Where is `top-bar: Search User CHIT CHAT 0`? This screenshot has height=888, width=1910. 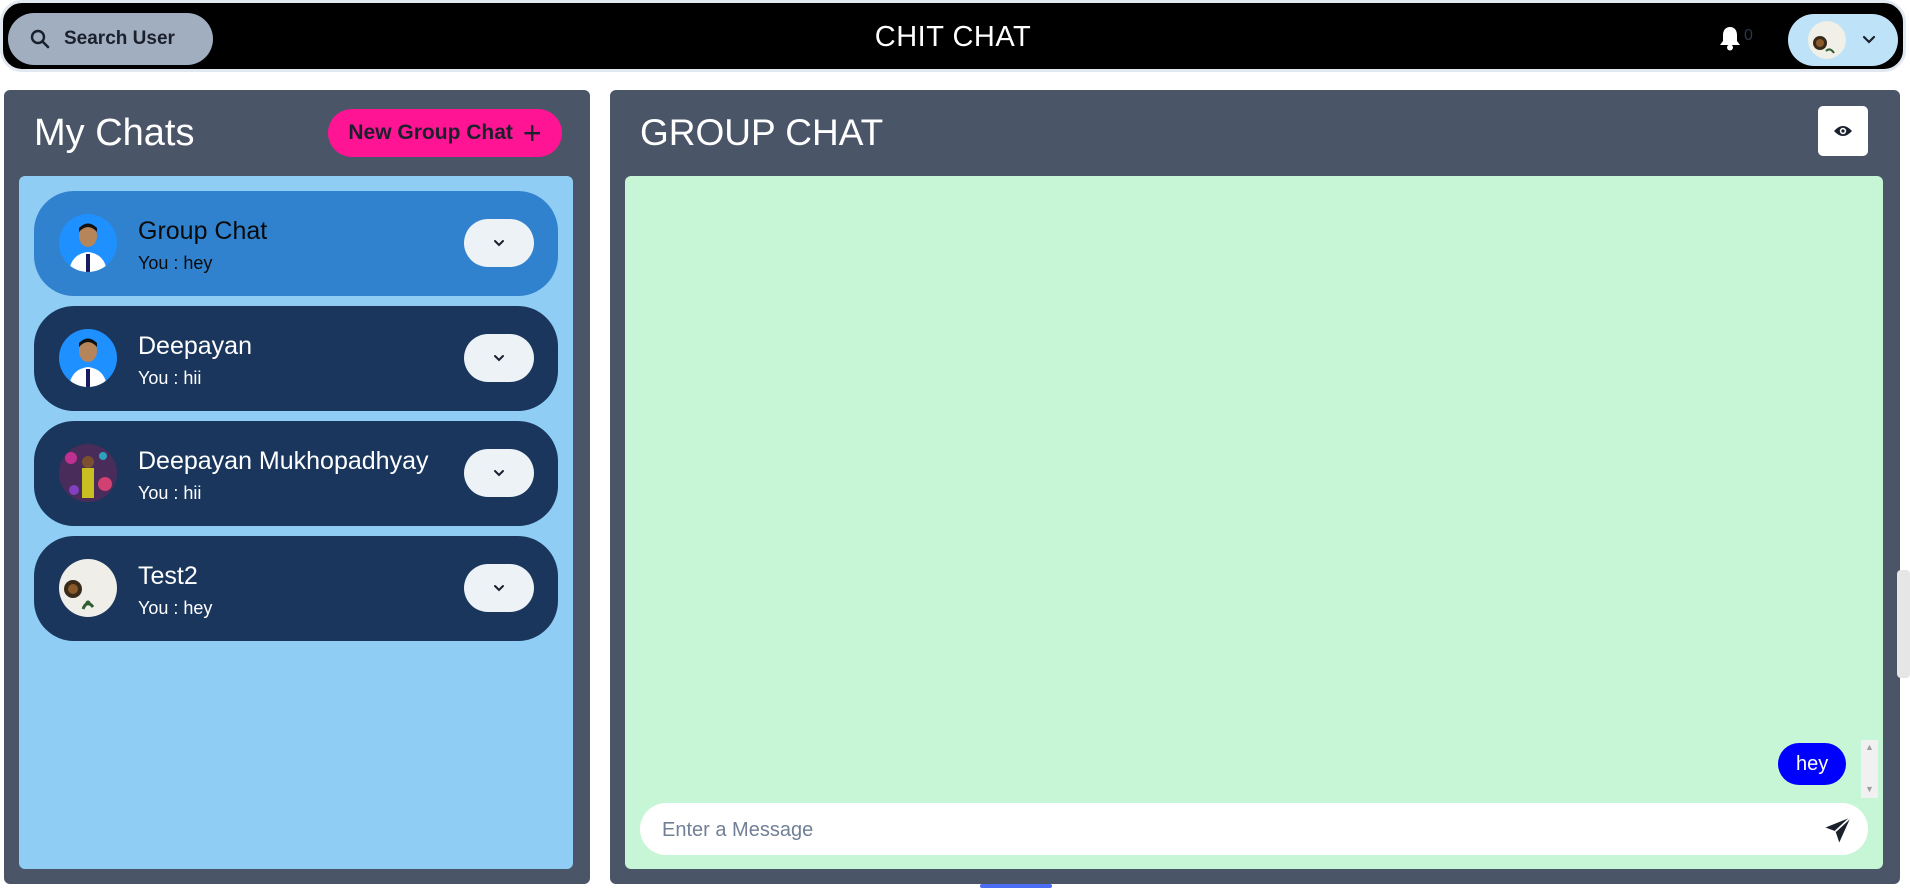 top-bar: Search User CHIT CHAT 0 is located at coordinates (953, 36).